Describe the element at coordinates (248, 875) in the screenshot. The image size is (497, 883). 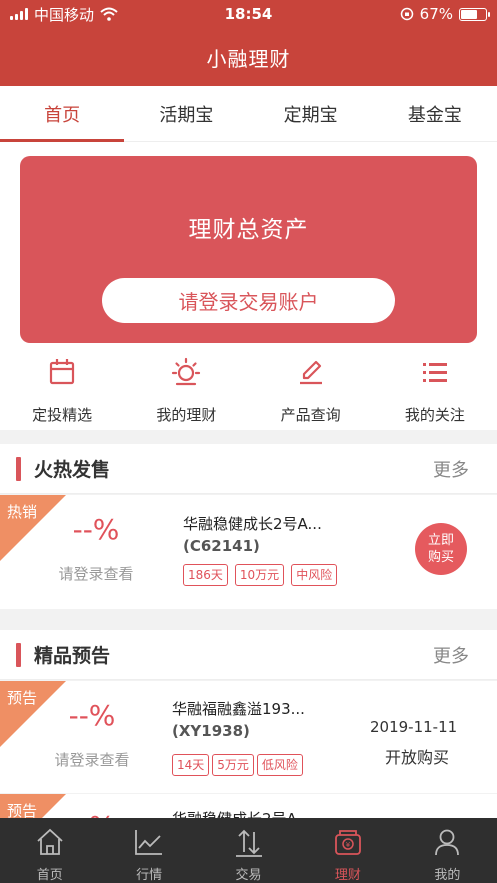
I see `bottom-nav-label: 交易` at that location.